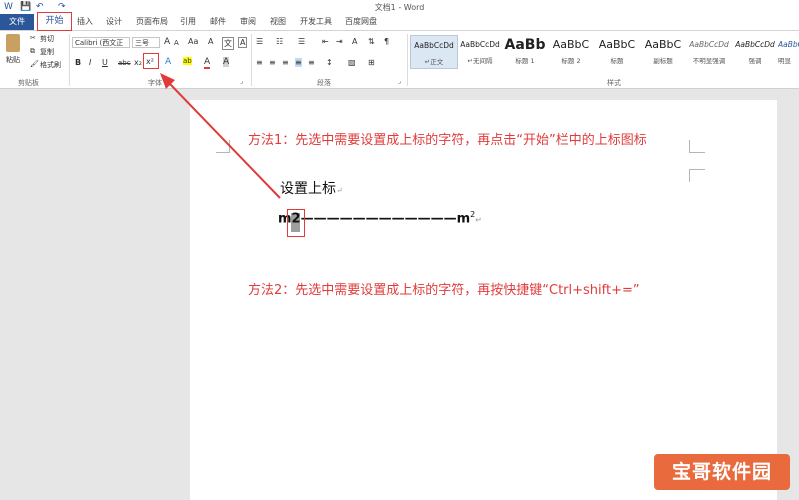 Image resolution: width=799 pixels, height=500 pixels. I want to click on annotation-arrow, so click(220, 136).